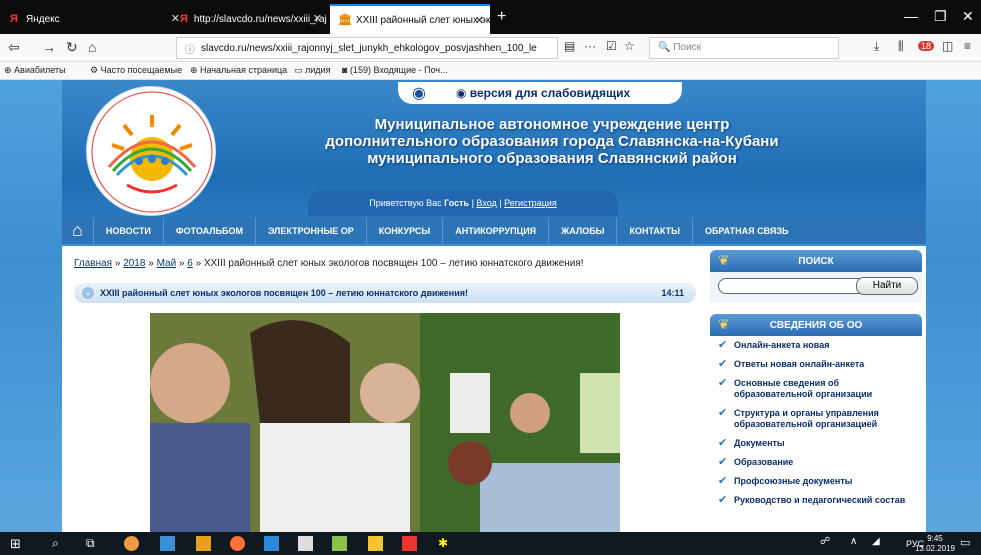  Describe the element at coordinates (530, 203) in the screenshot. I see `register-link: Регистрация` at that location.